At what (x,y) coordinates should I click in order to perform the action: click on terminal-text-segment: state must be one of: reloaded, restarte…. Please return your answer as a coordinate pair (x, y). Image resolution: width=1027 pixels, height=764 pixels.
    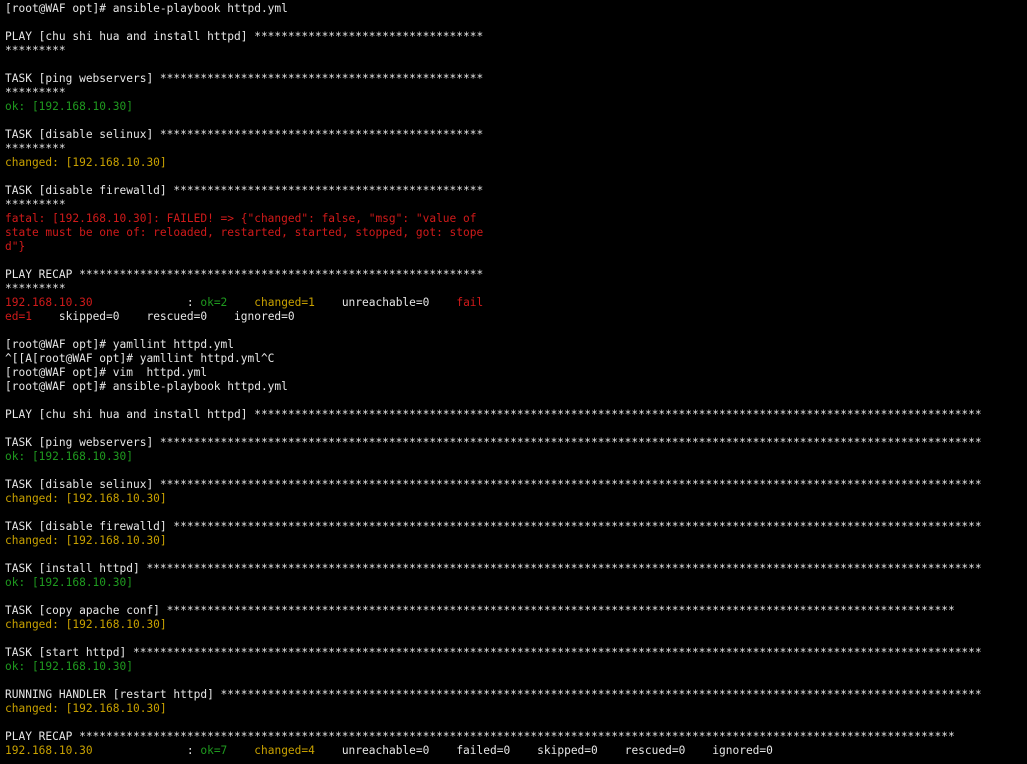
    Looking at the image, I should click on (244, 232).